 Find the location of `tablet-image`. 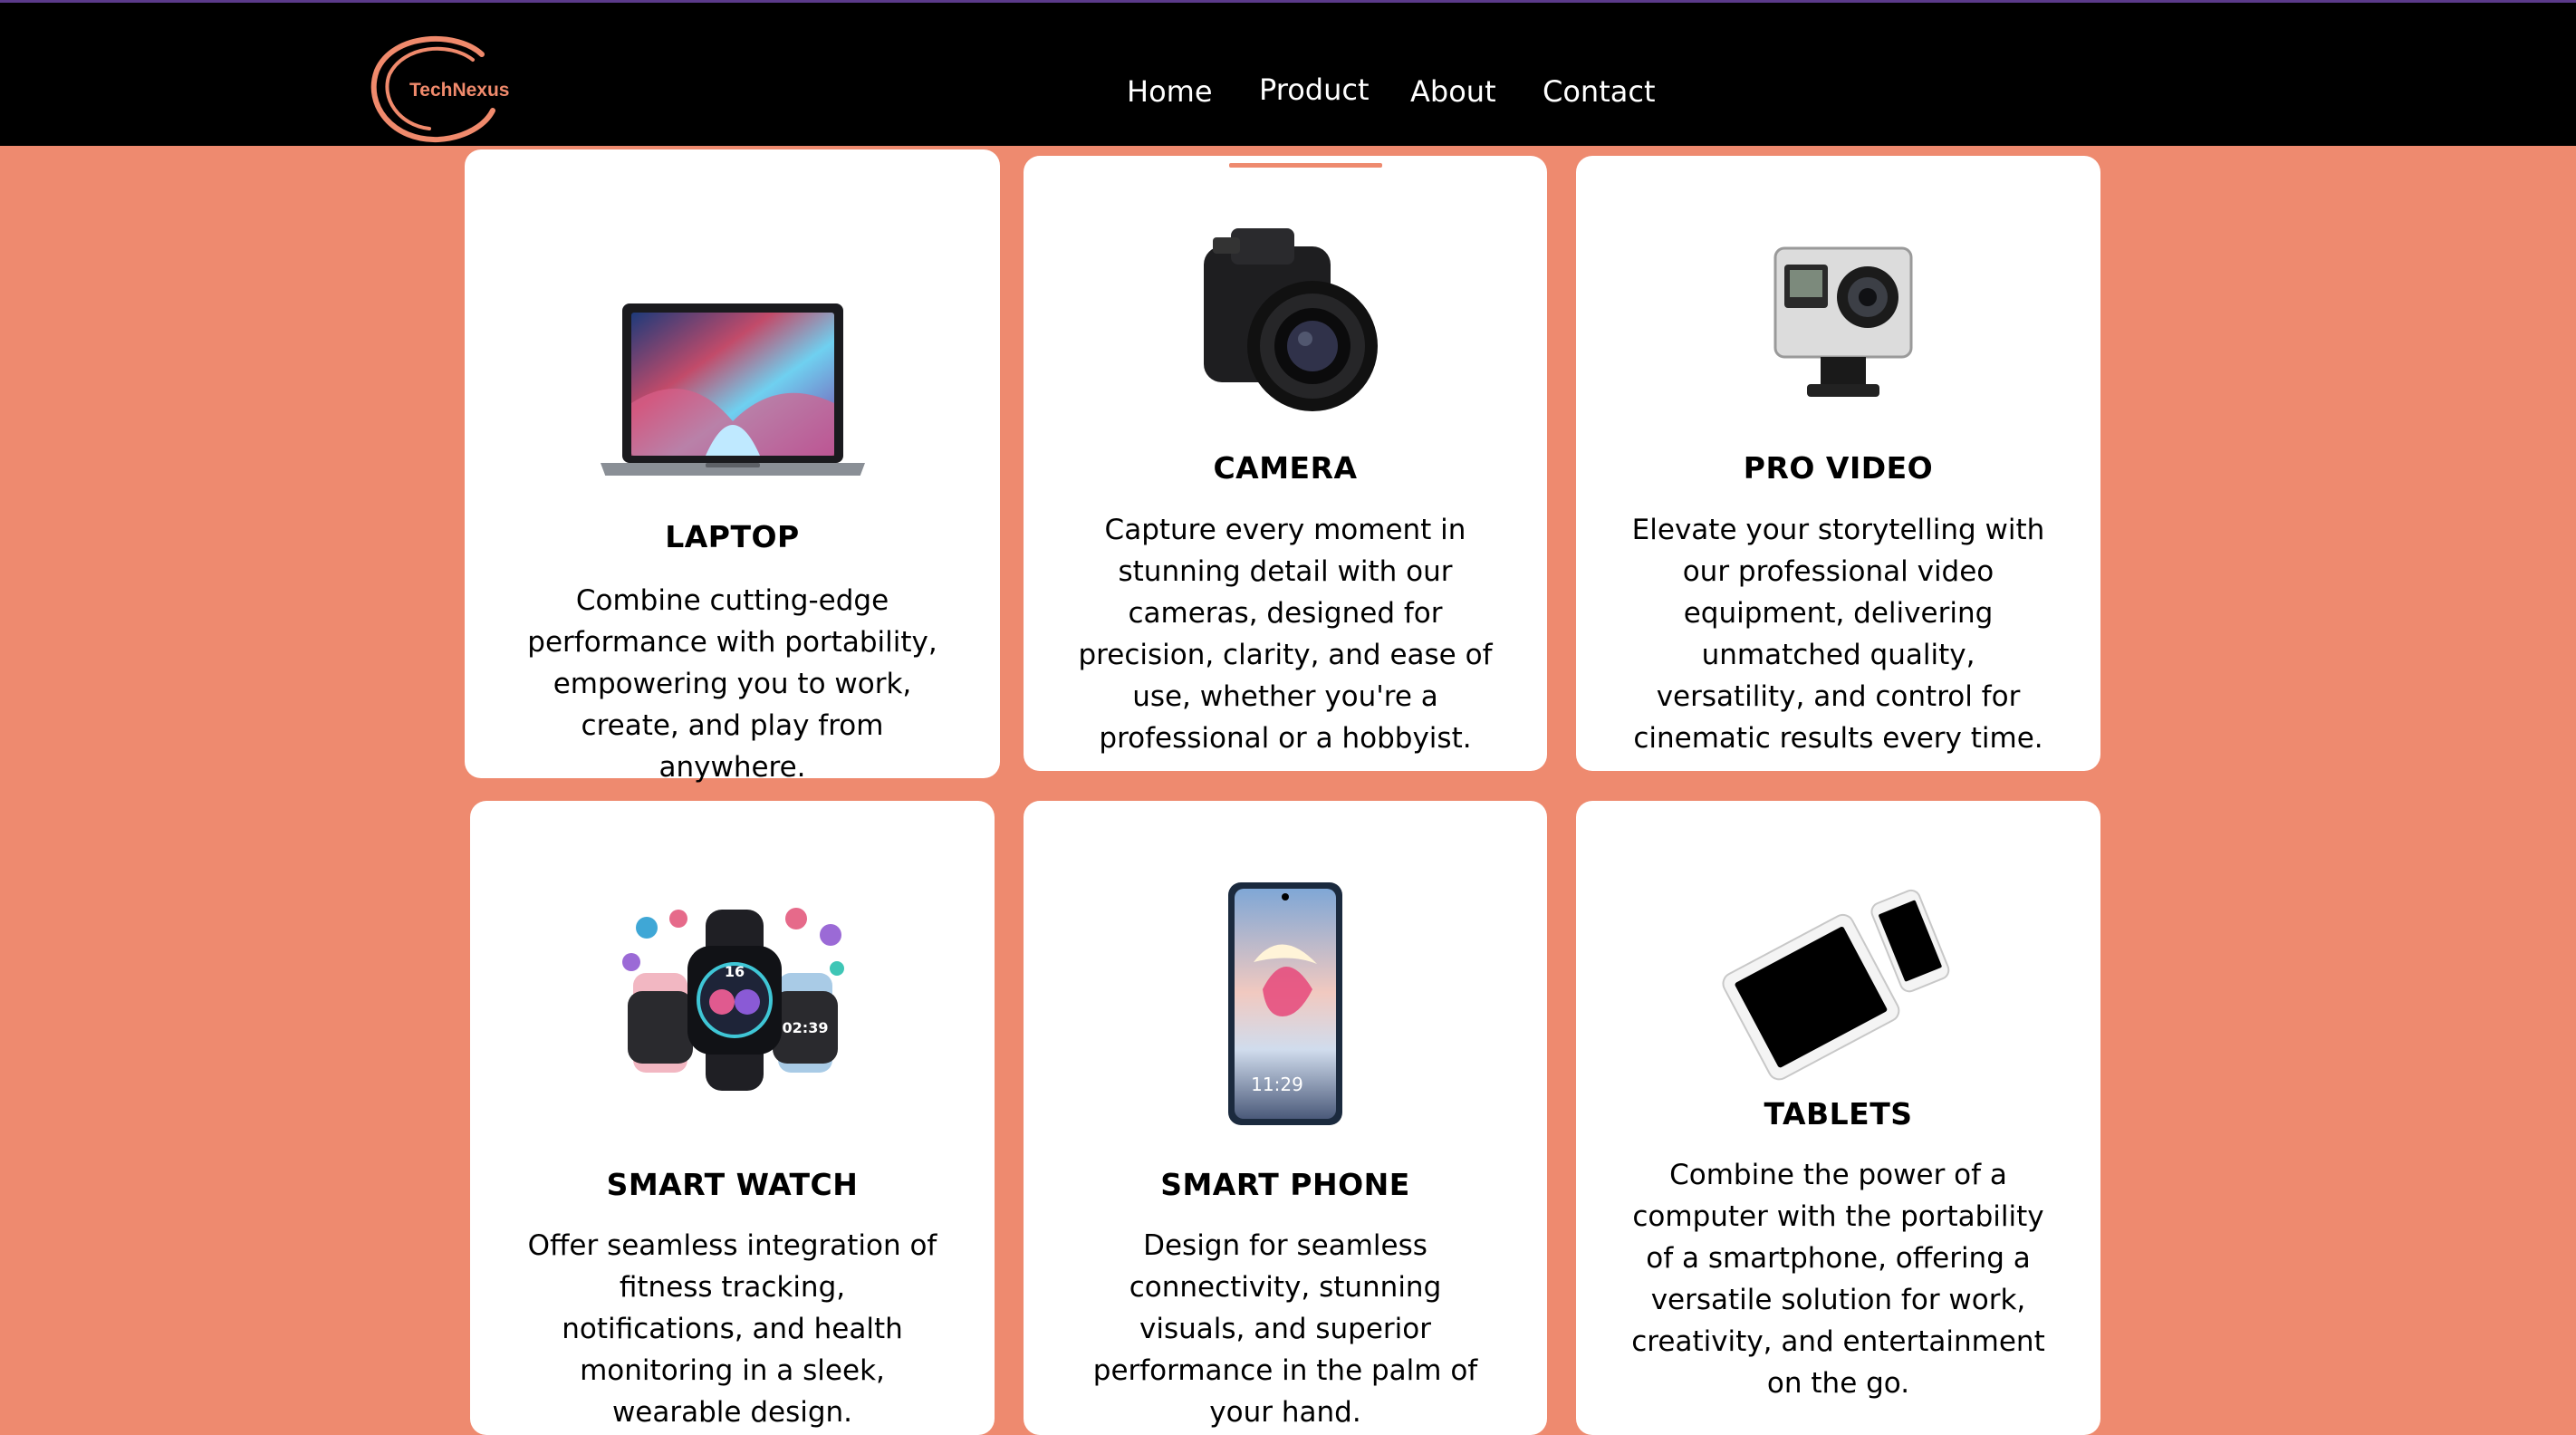

tablet-image is located at coordinates (1835, 985).